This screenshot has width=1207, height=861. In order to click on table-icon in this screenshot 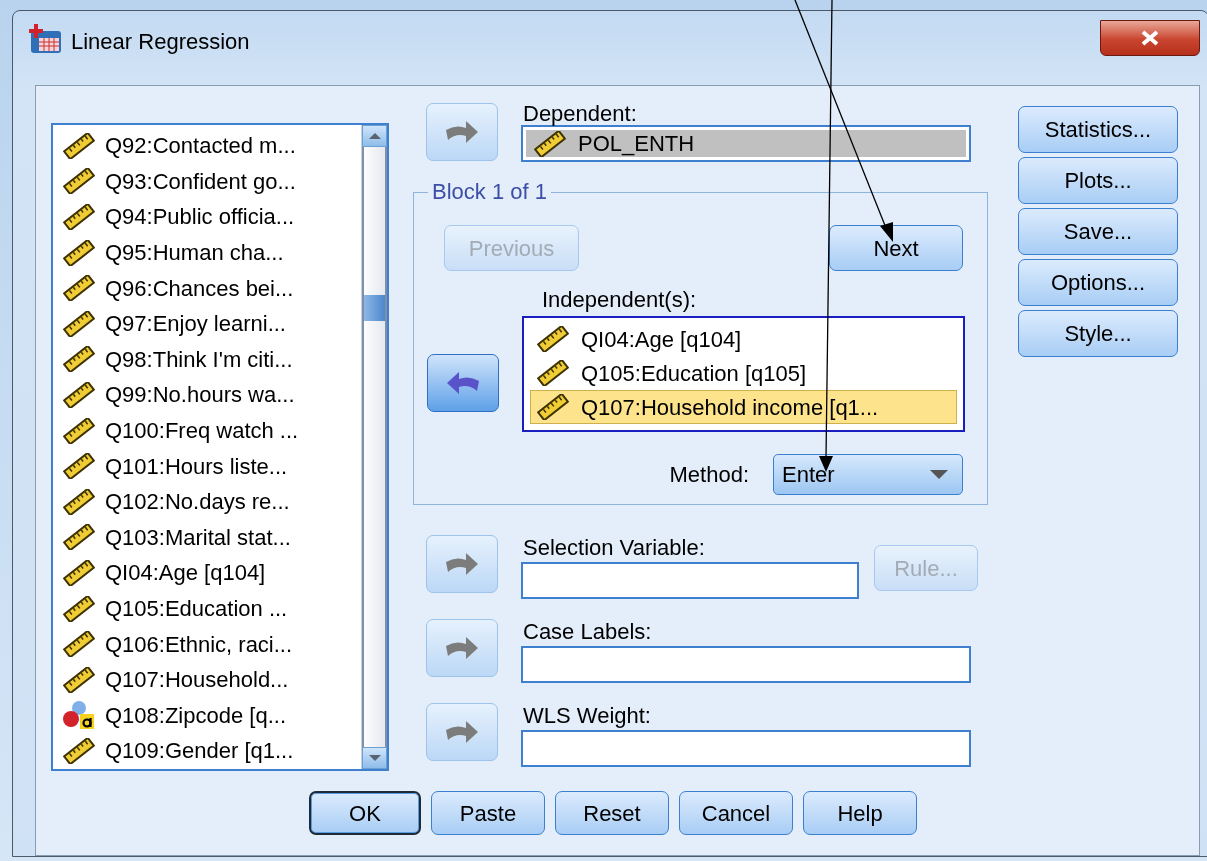, I will do `click(45, 39)`.